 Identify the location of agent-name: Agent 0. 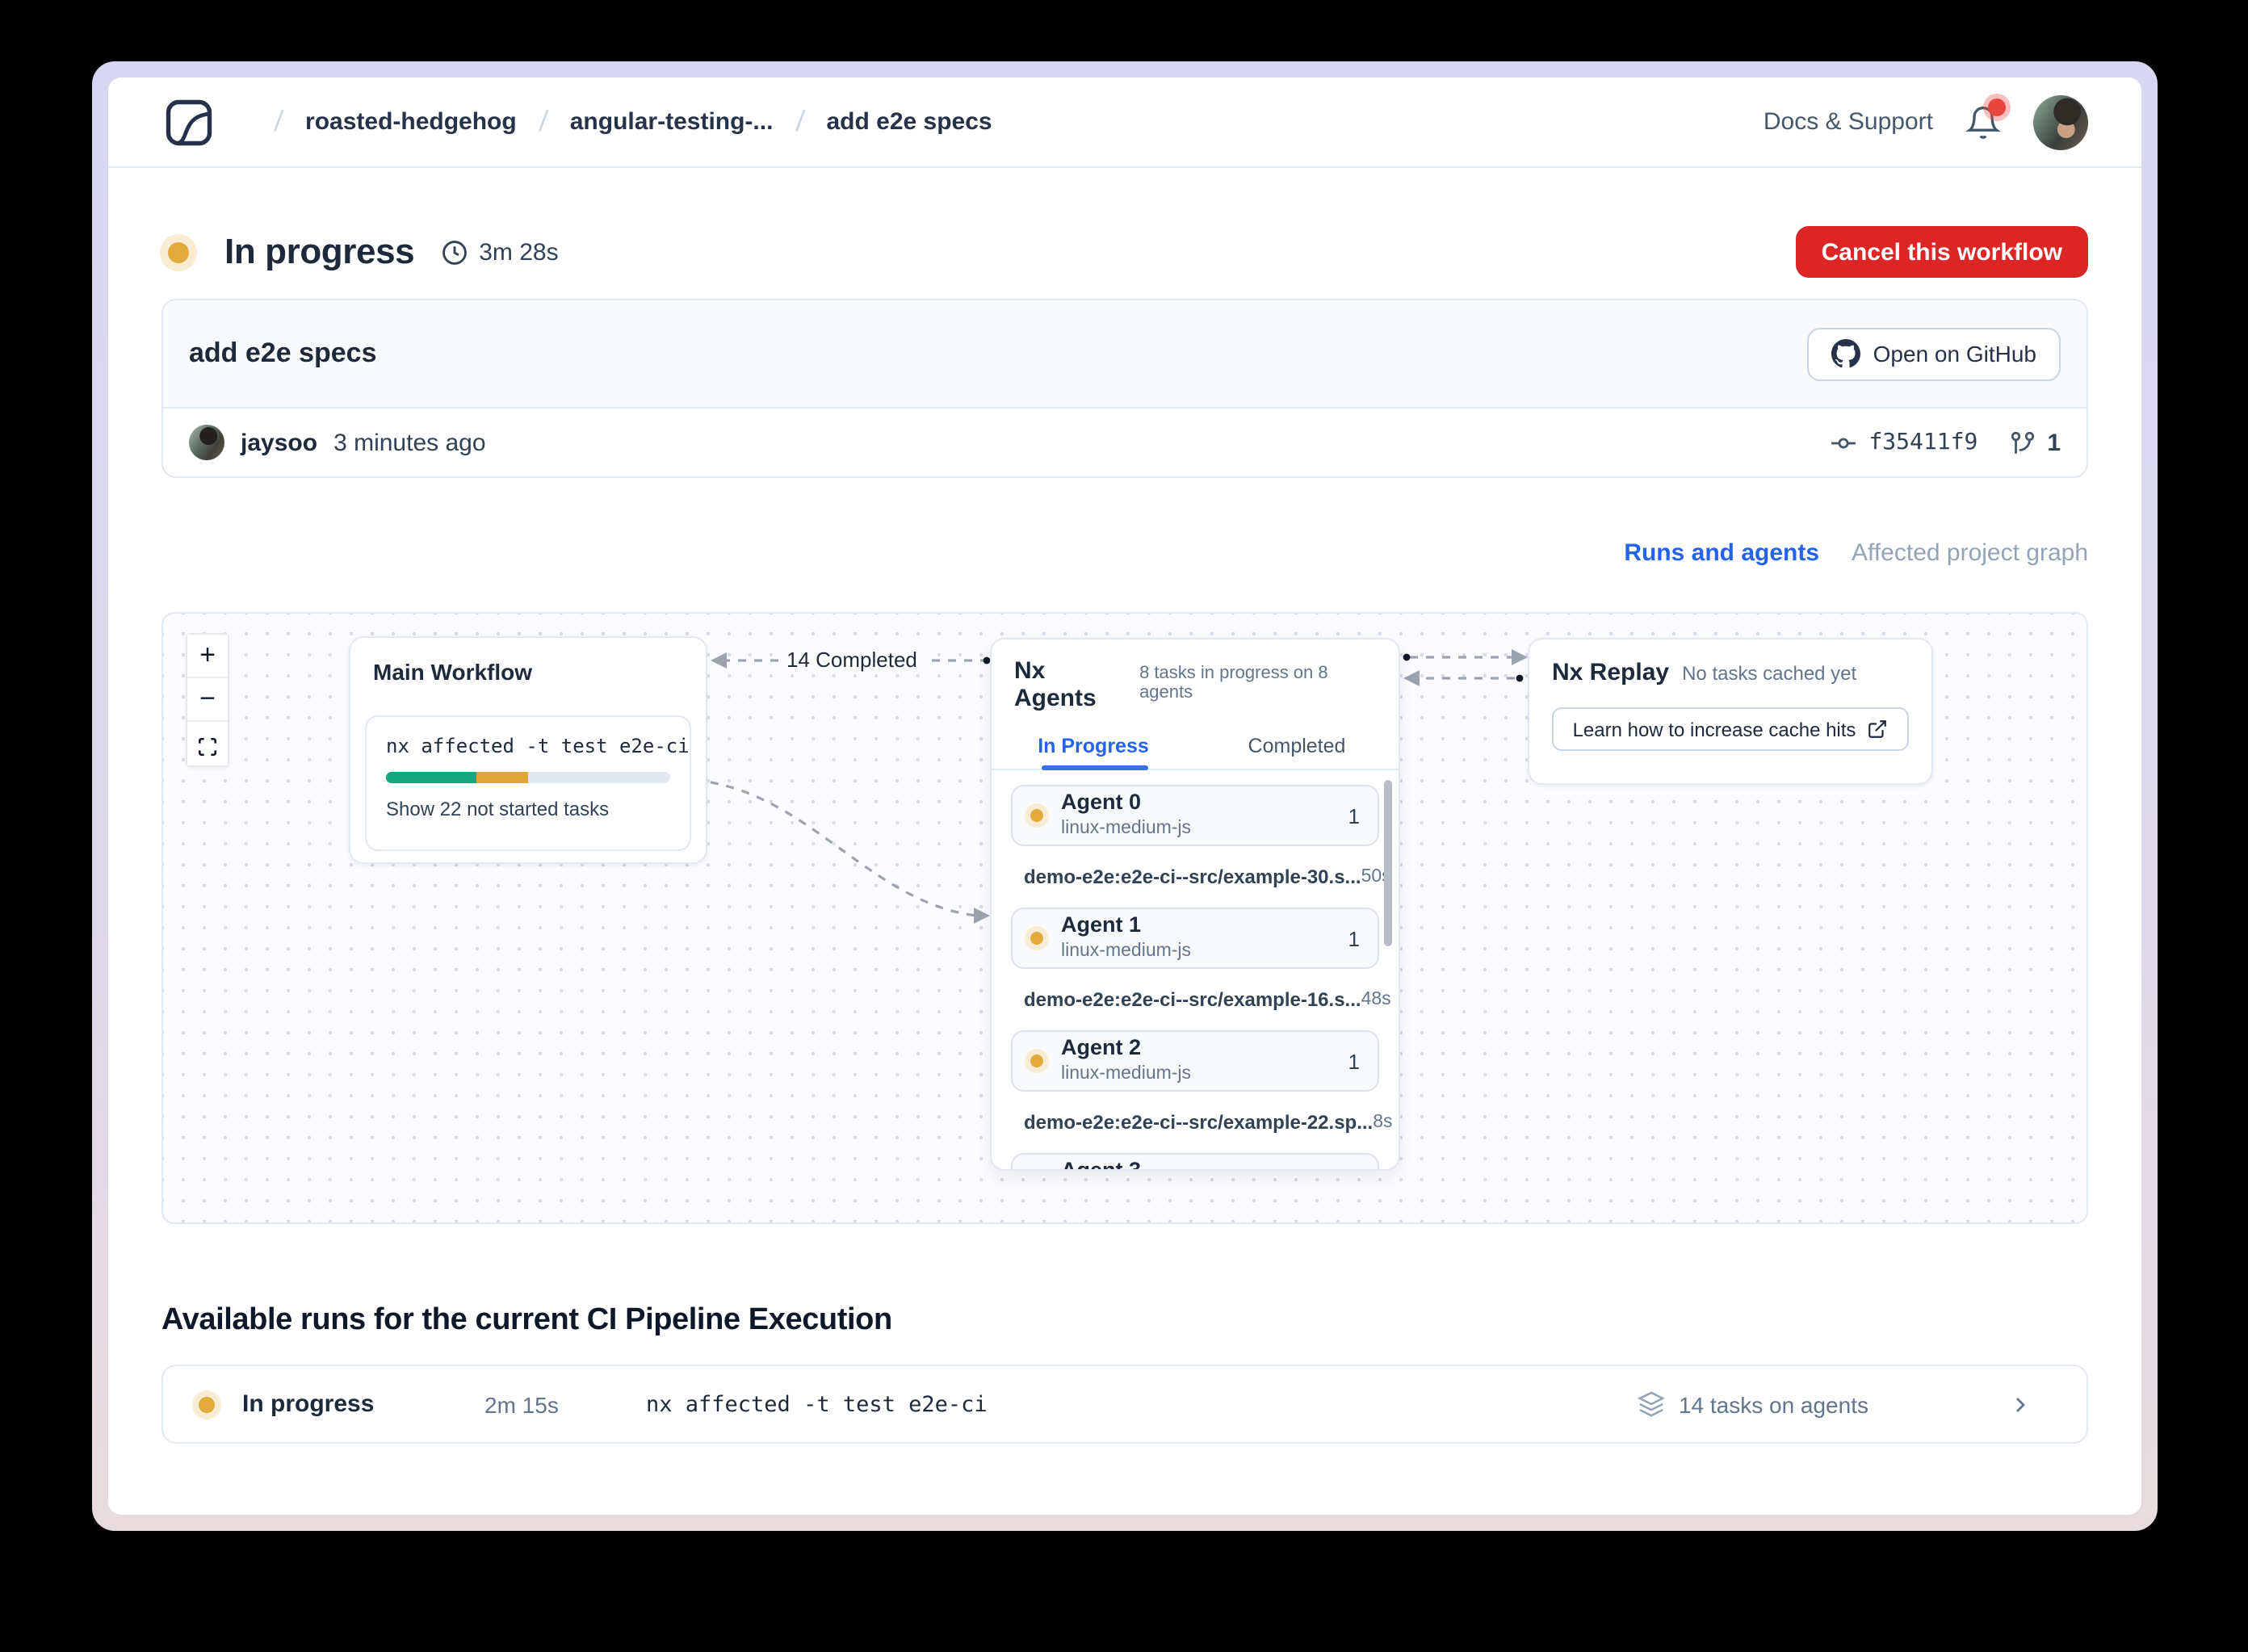
(1101, 802).